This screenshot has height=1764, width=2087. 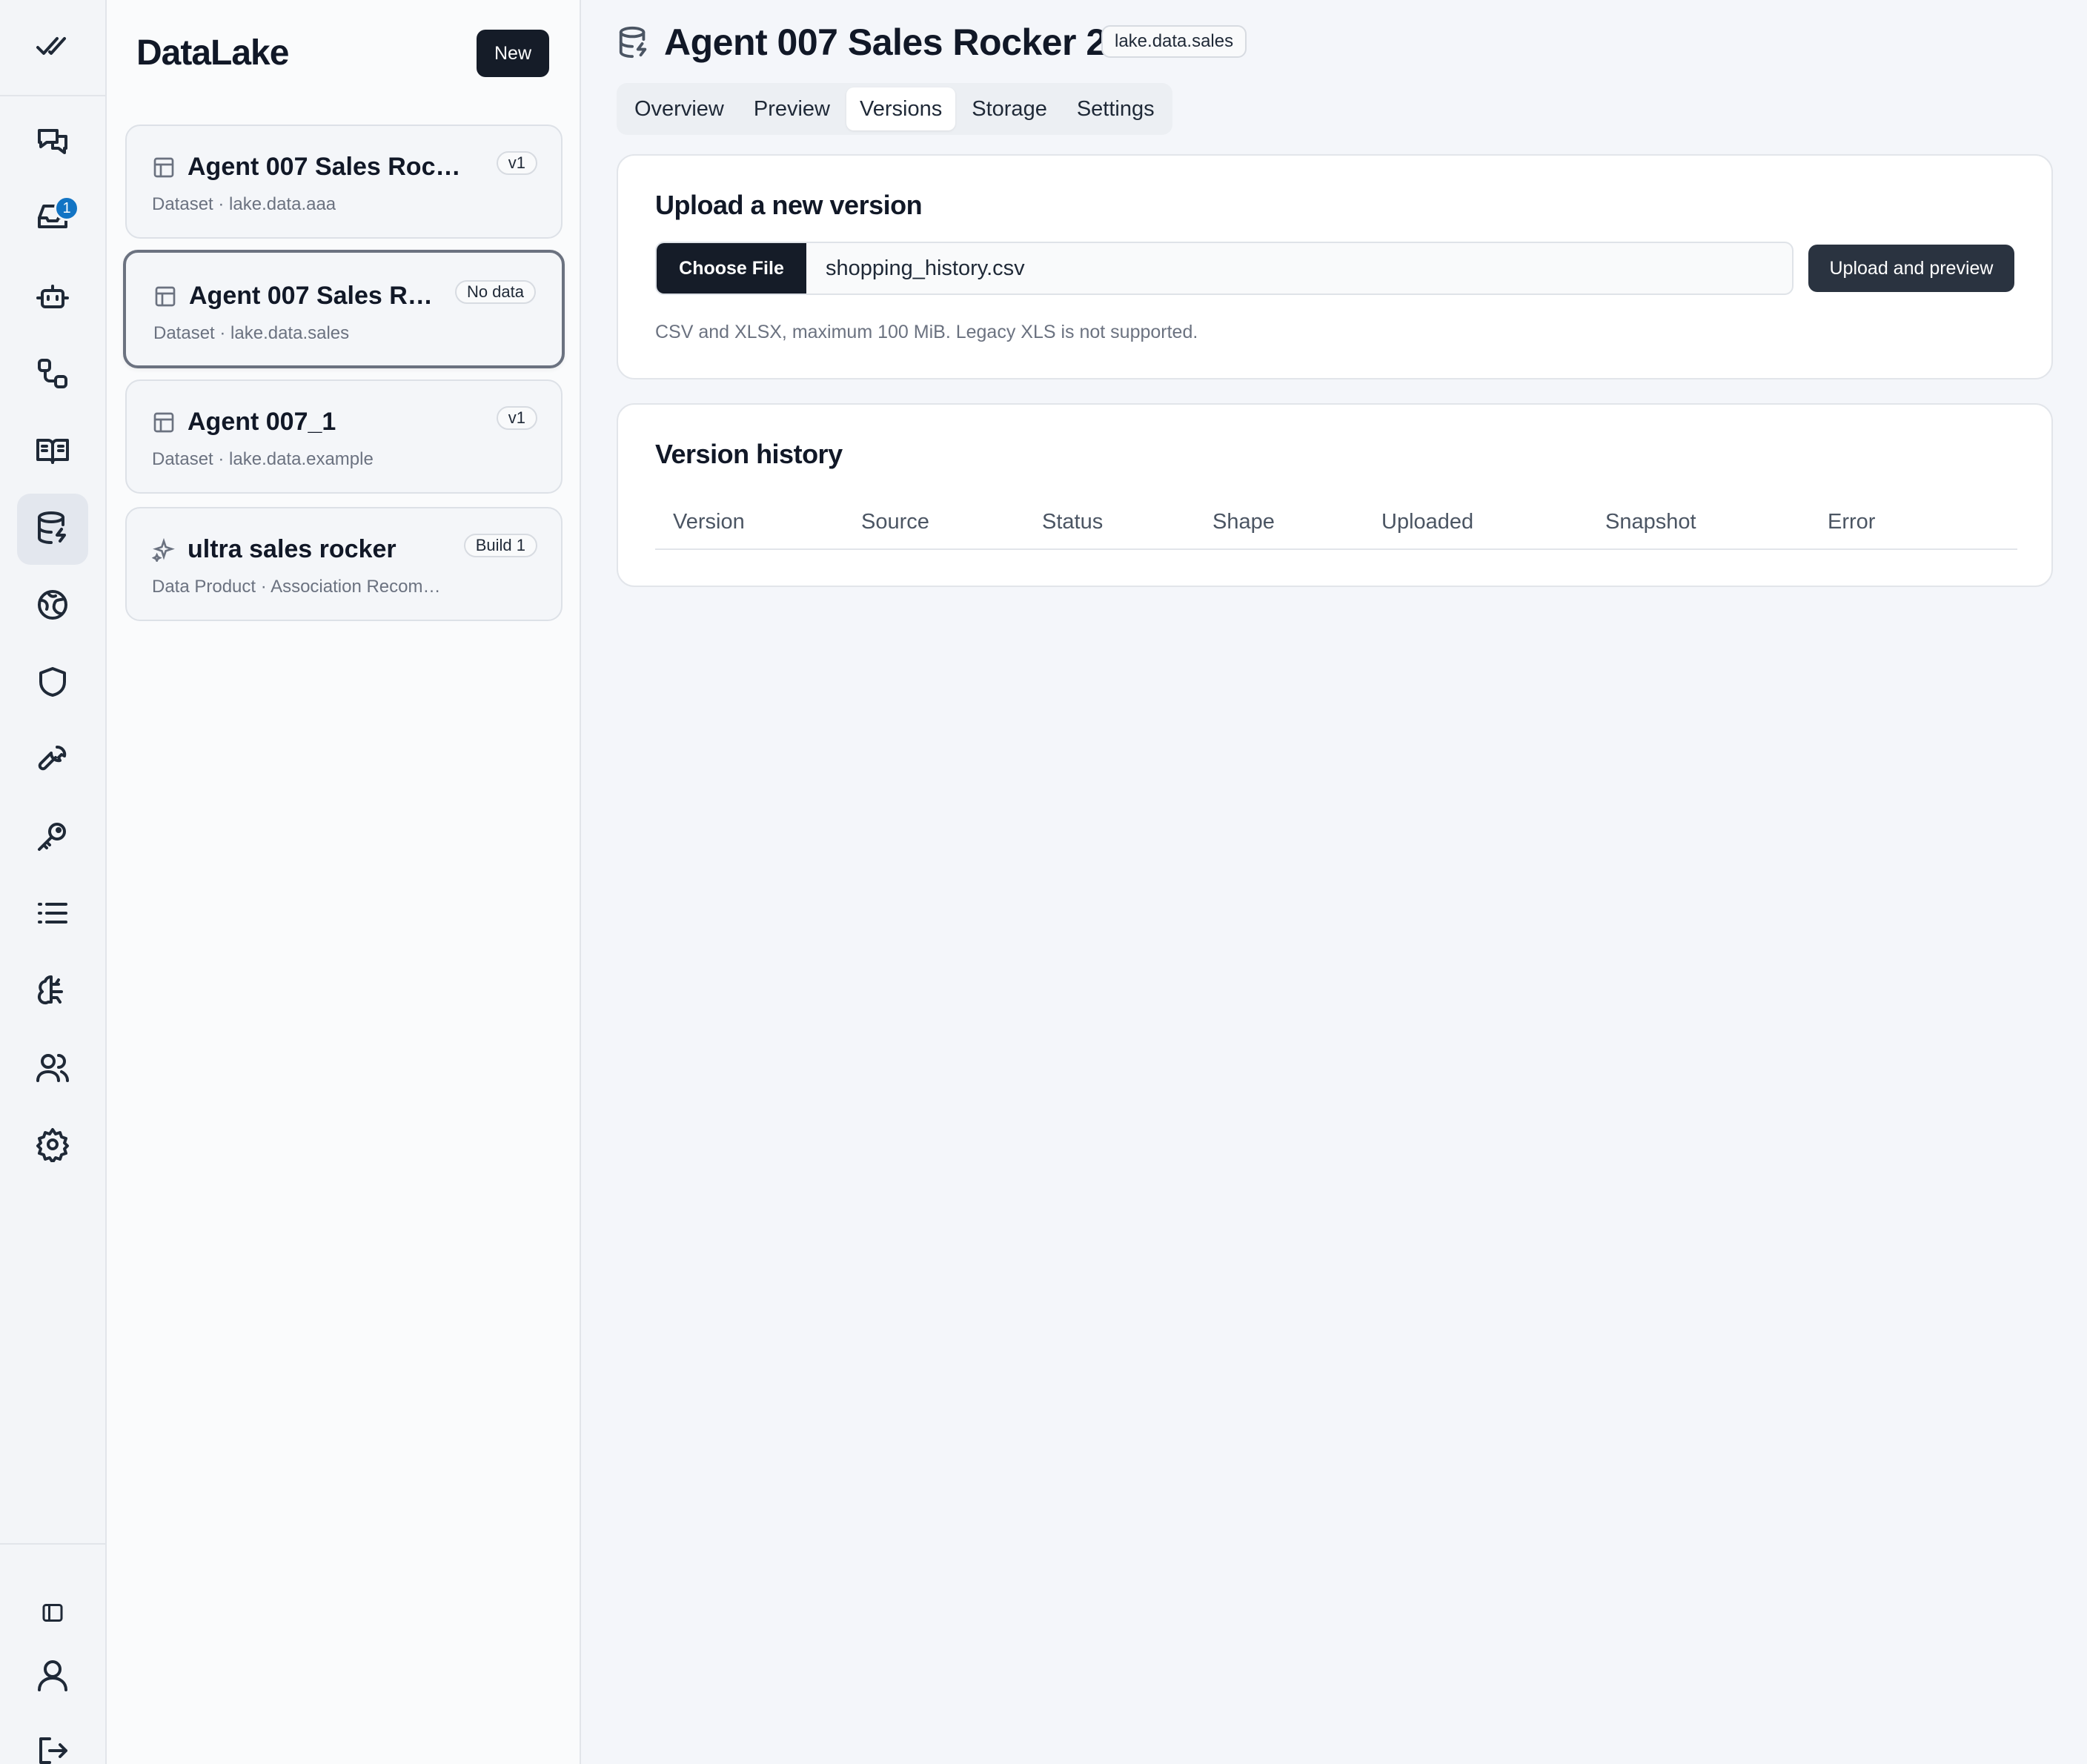 I want to click on rail-workflows, so click(x=52, y=375).